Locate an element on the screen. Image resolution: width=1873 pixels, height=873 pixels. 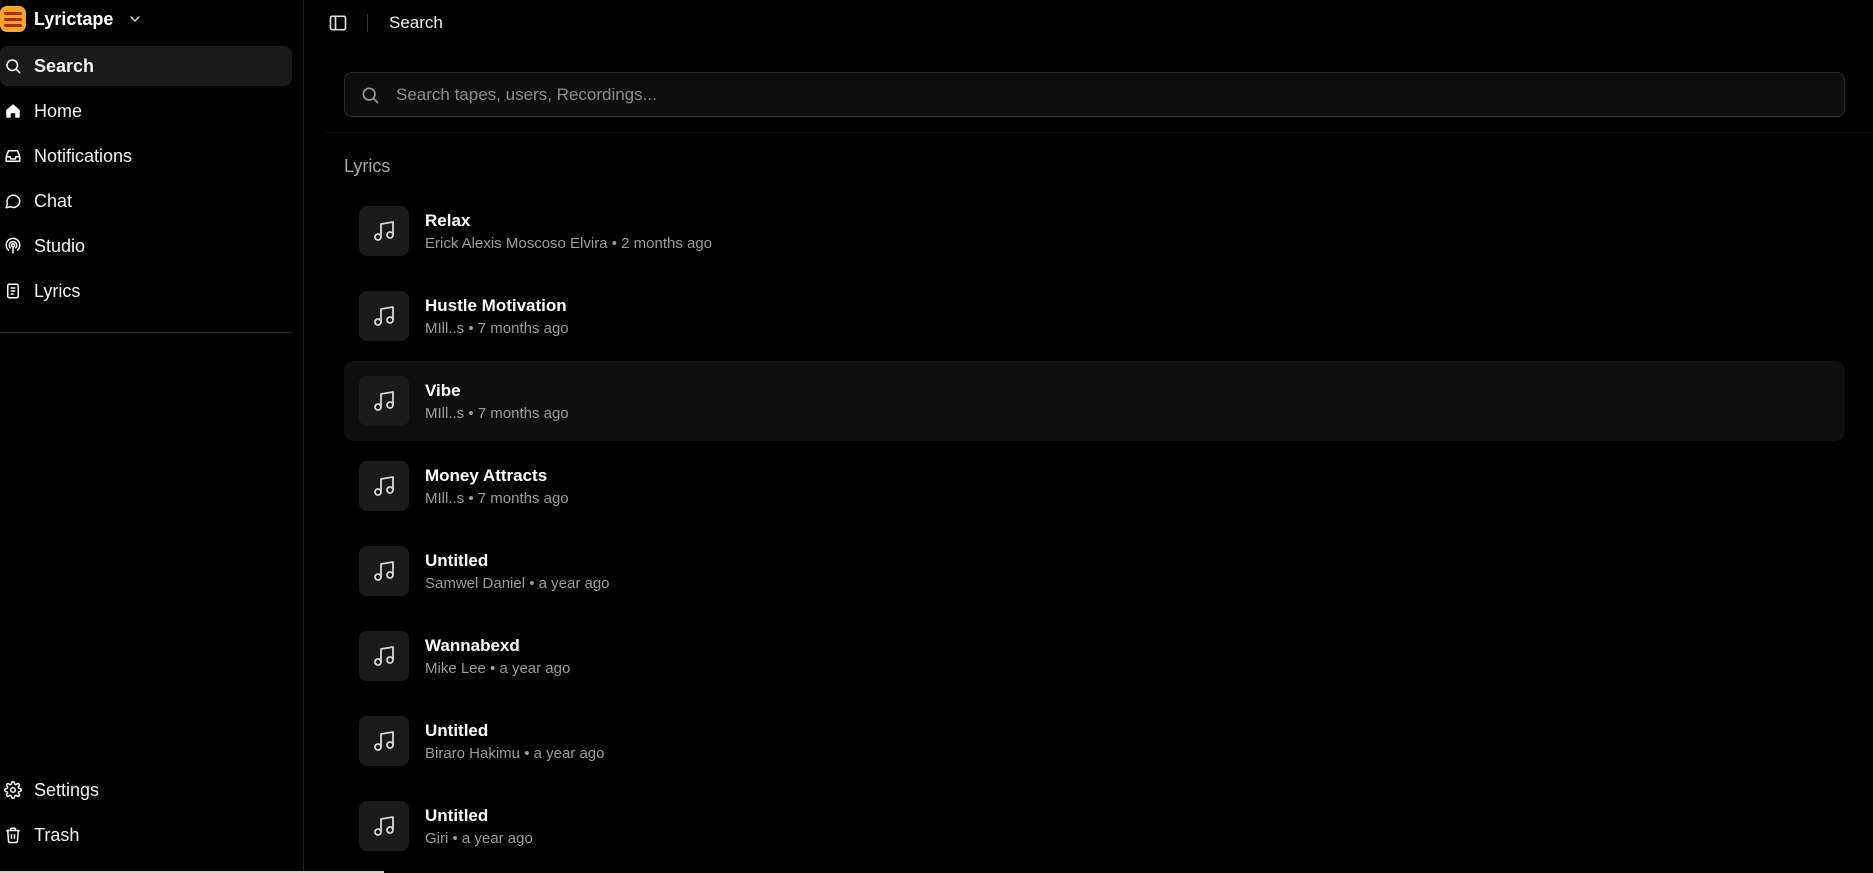
item-meta: Samwel Daniel • a year ago is located at coordinates (517, 583).